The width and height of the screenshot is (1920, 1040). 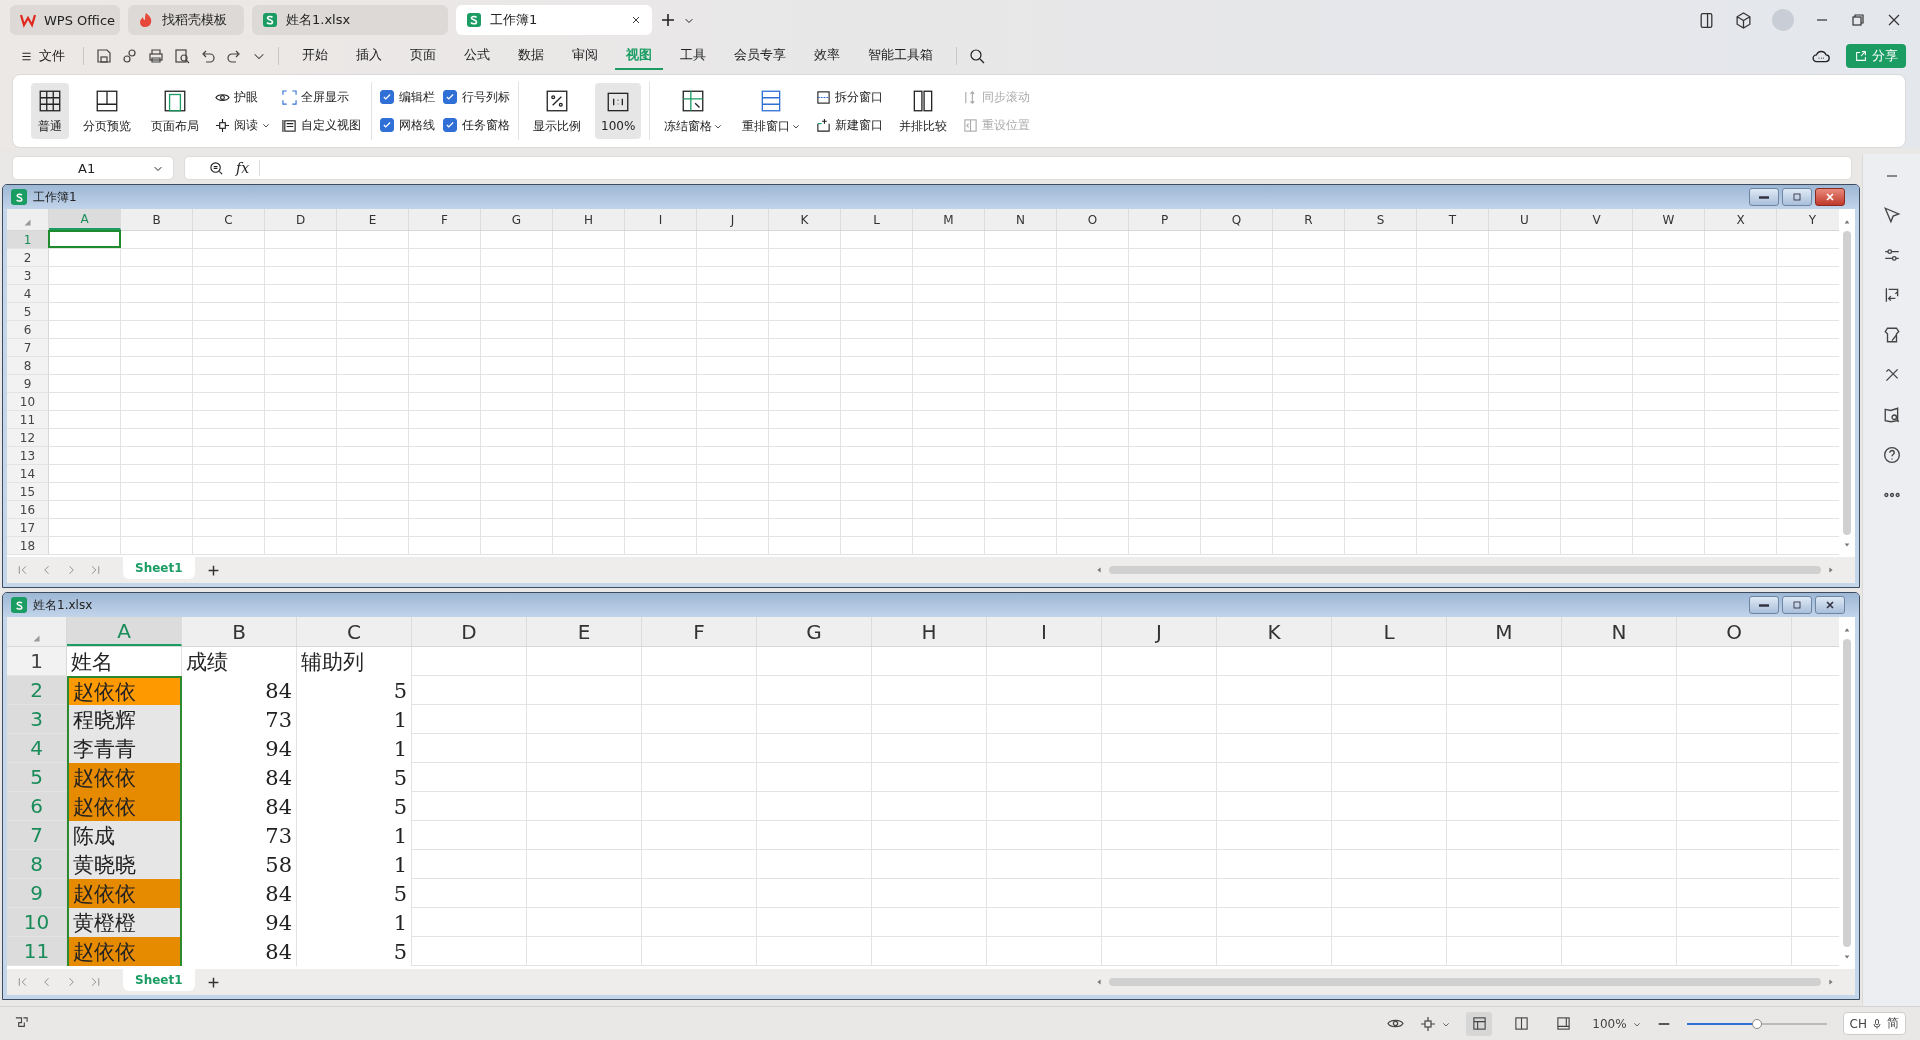 I want to click on ribbon-button: 冻结窗格, so click(x=693, y=111).